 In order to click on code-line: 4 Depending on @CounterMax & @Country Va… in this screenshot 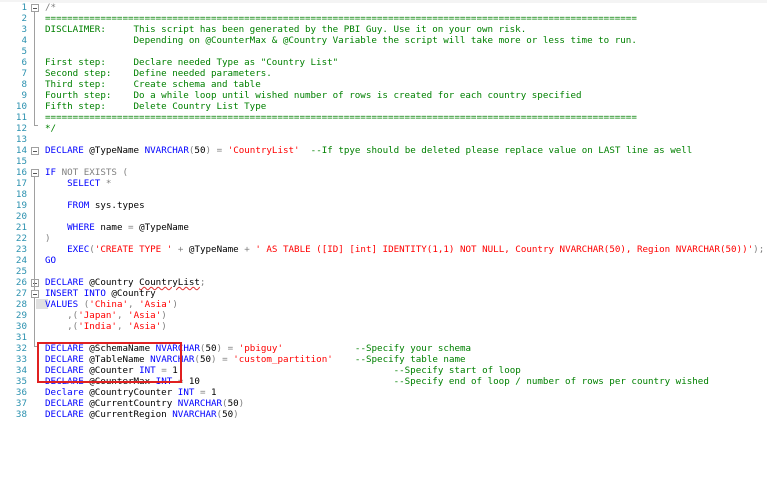, I will do `click(383, 40)`.